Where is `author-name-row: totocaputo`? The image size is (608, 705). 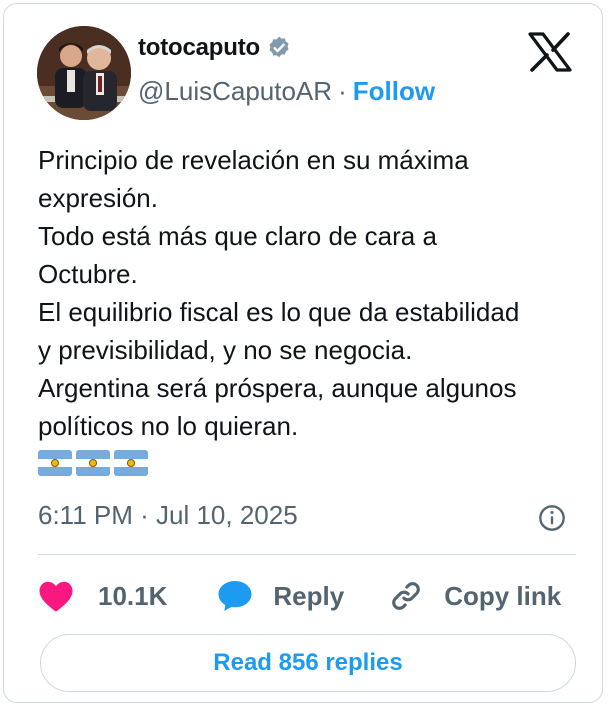 author-name-row: totocaputo is located at coordinates (215, 48).